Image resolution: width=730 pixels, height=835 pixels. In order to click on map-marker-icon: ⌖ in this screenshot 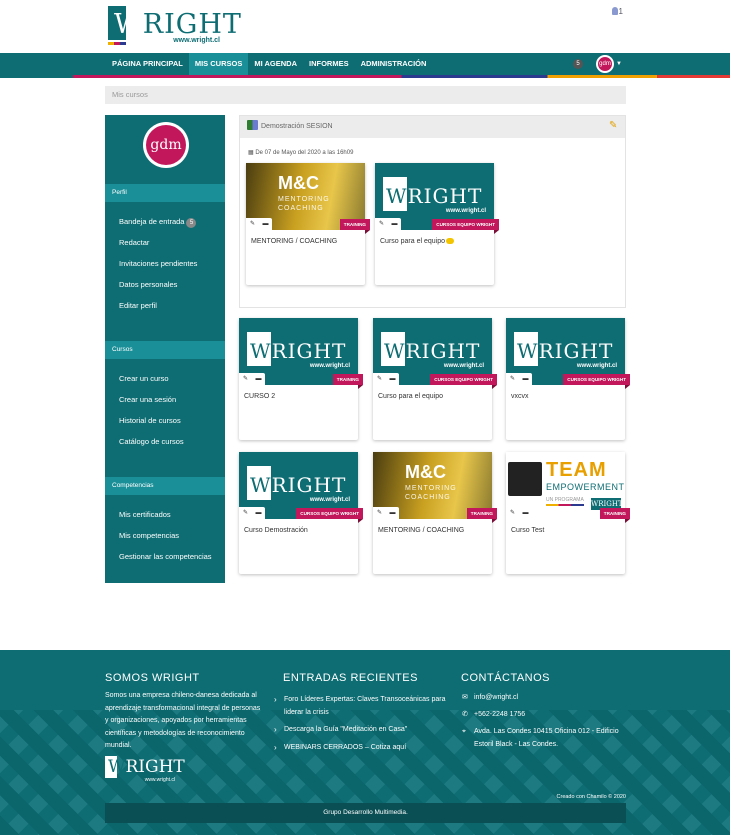, I will do `click(464, 731)`.